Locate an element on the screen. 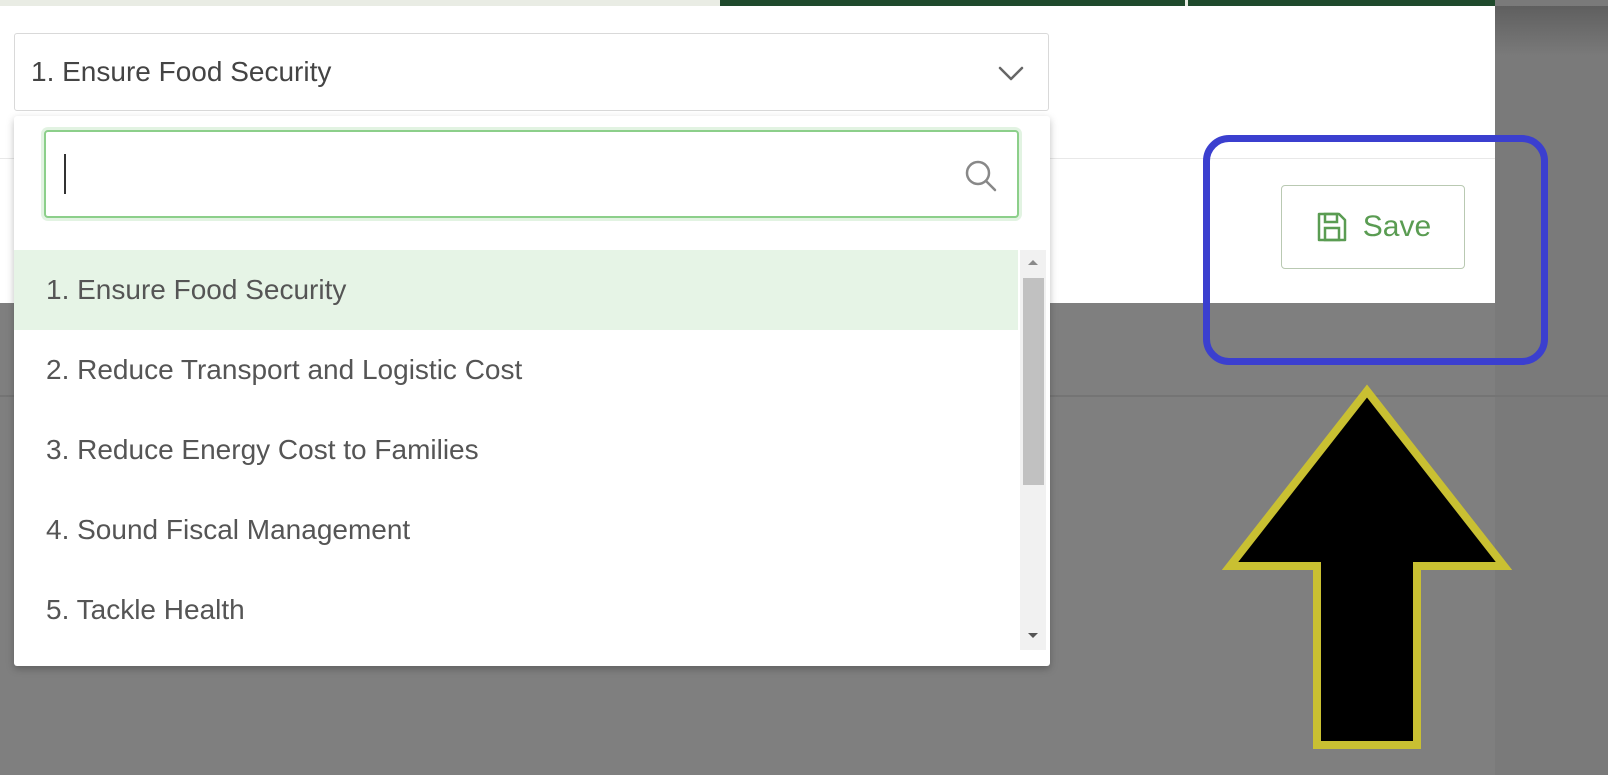 The height and width of the screenshot is (775, 1608). list-item-option-3: 3. Reduce Energy Cost to Families is located at coordinates (516, 450).